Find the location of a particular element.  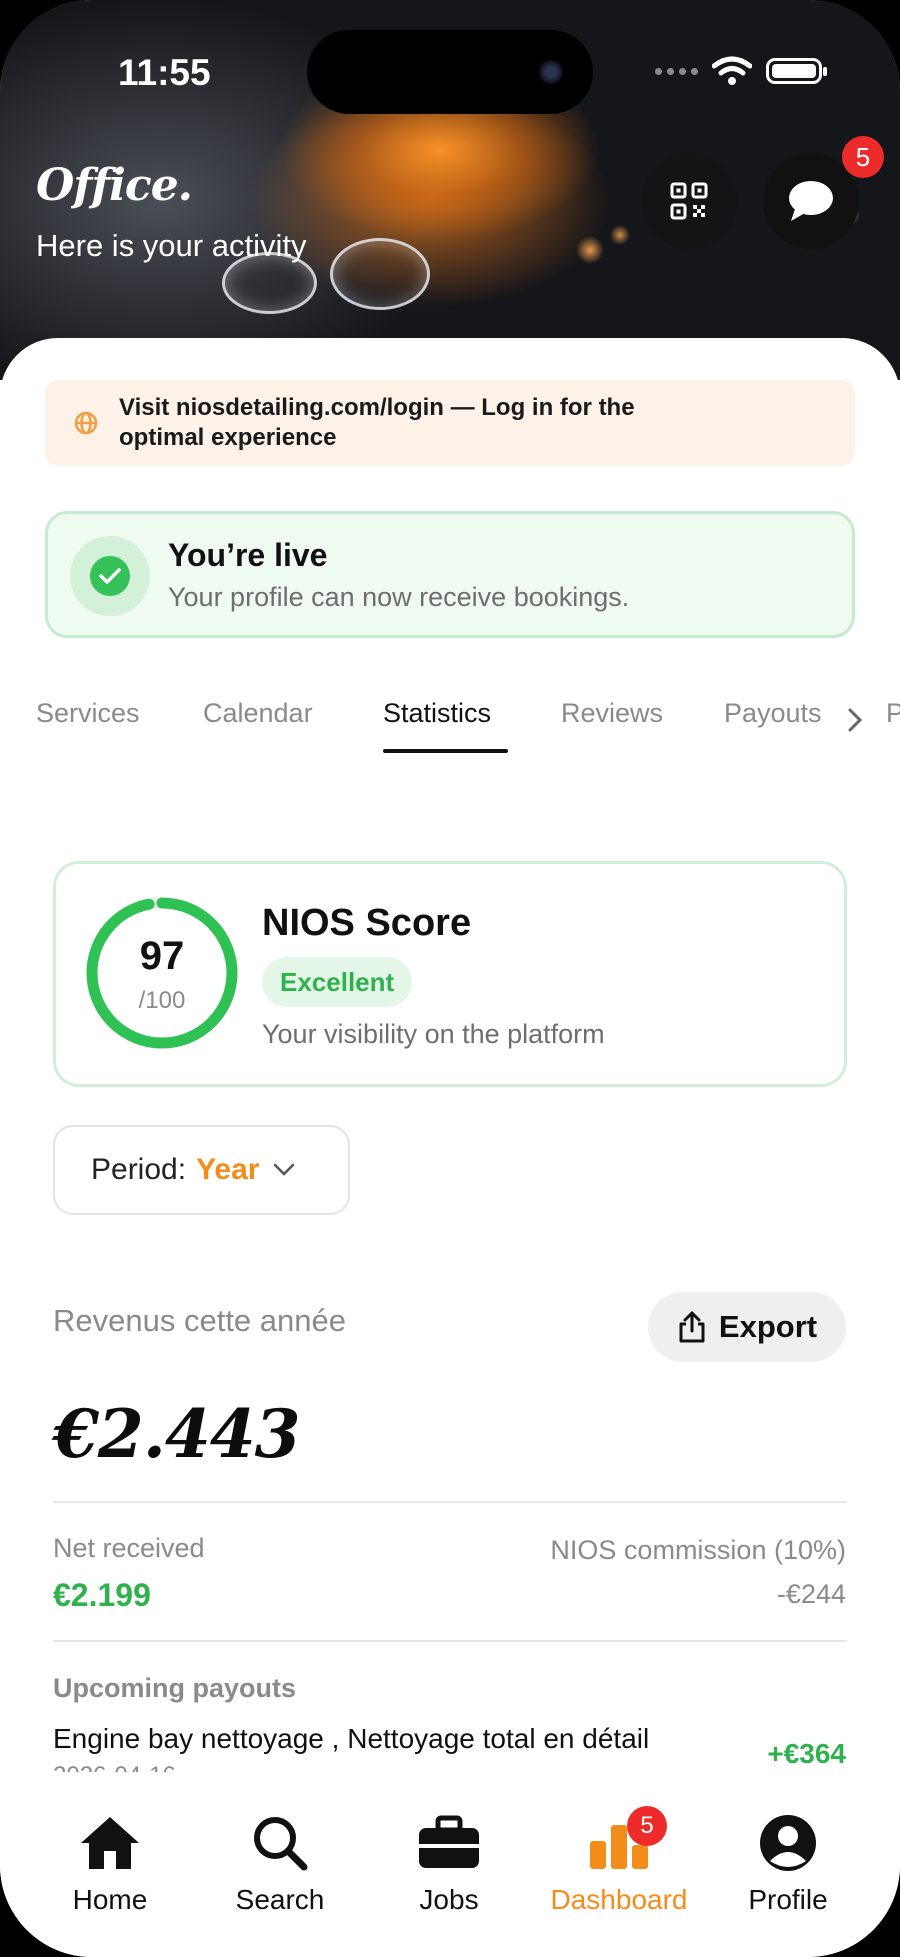

payout-item-amount: +€364 is located at coordinates (806, 1753).